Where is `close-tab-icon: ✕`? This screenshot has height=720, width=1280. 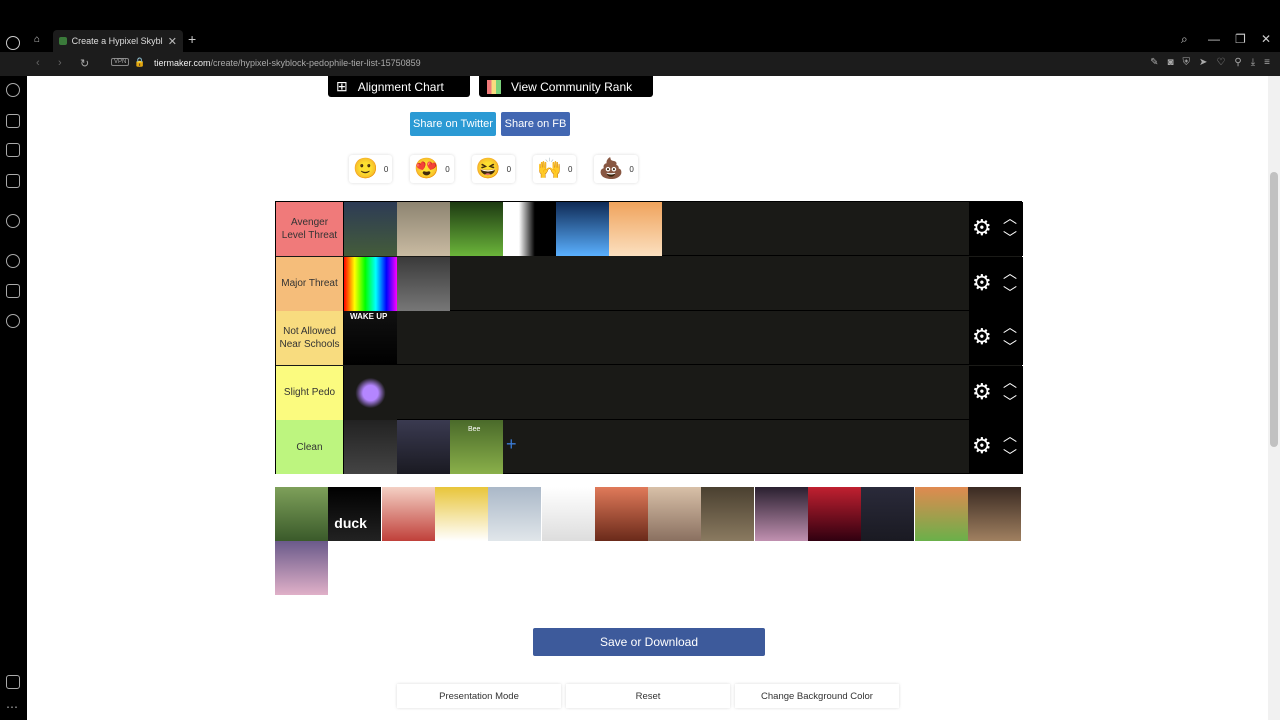
close-tab-icon: ✕ is located at coordinates (172, 41).